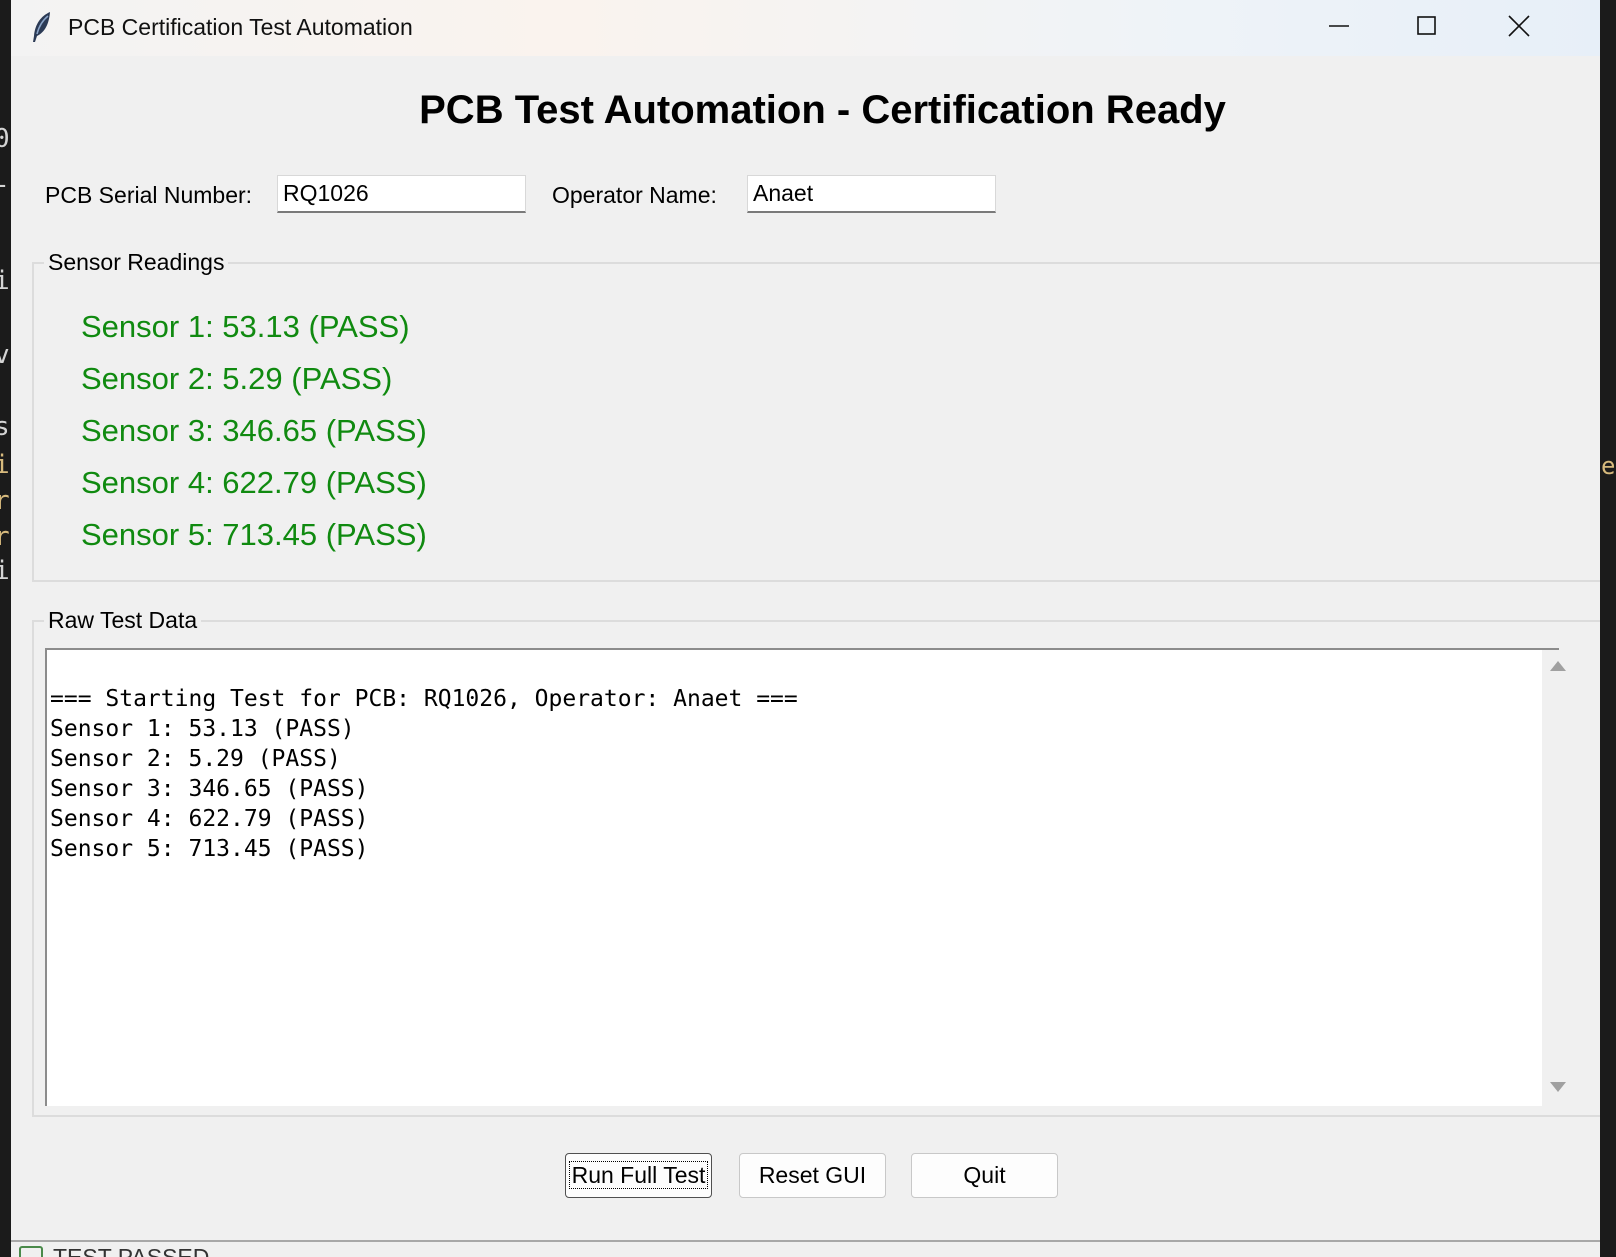  I want to click on quit-button: Quit, so click(984, 1175).